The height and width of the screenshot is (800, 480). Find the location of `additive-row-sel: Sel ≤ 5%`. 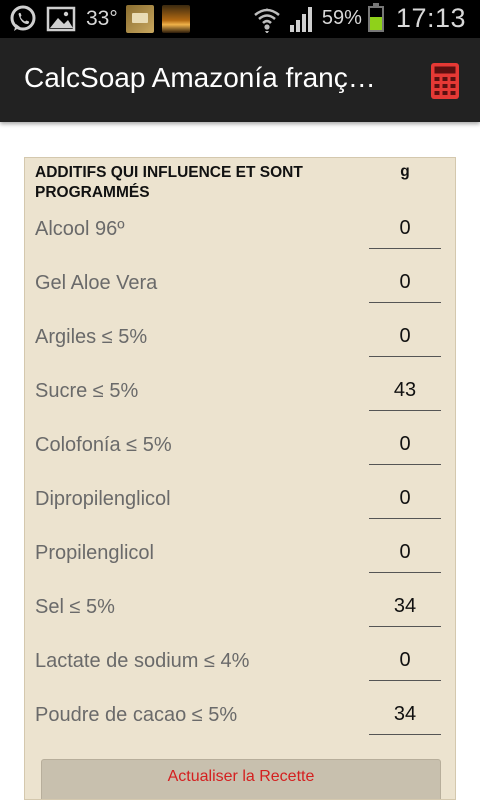

additive-row-sel: Sel ≤ 5% is located at coordinates (240, 611).